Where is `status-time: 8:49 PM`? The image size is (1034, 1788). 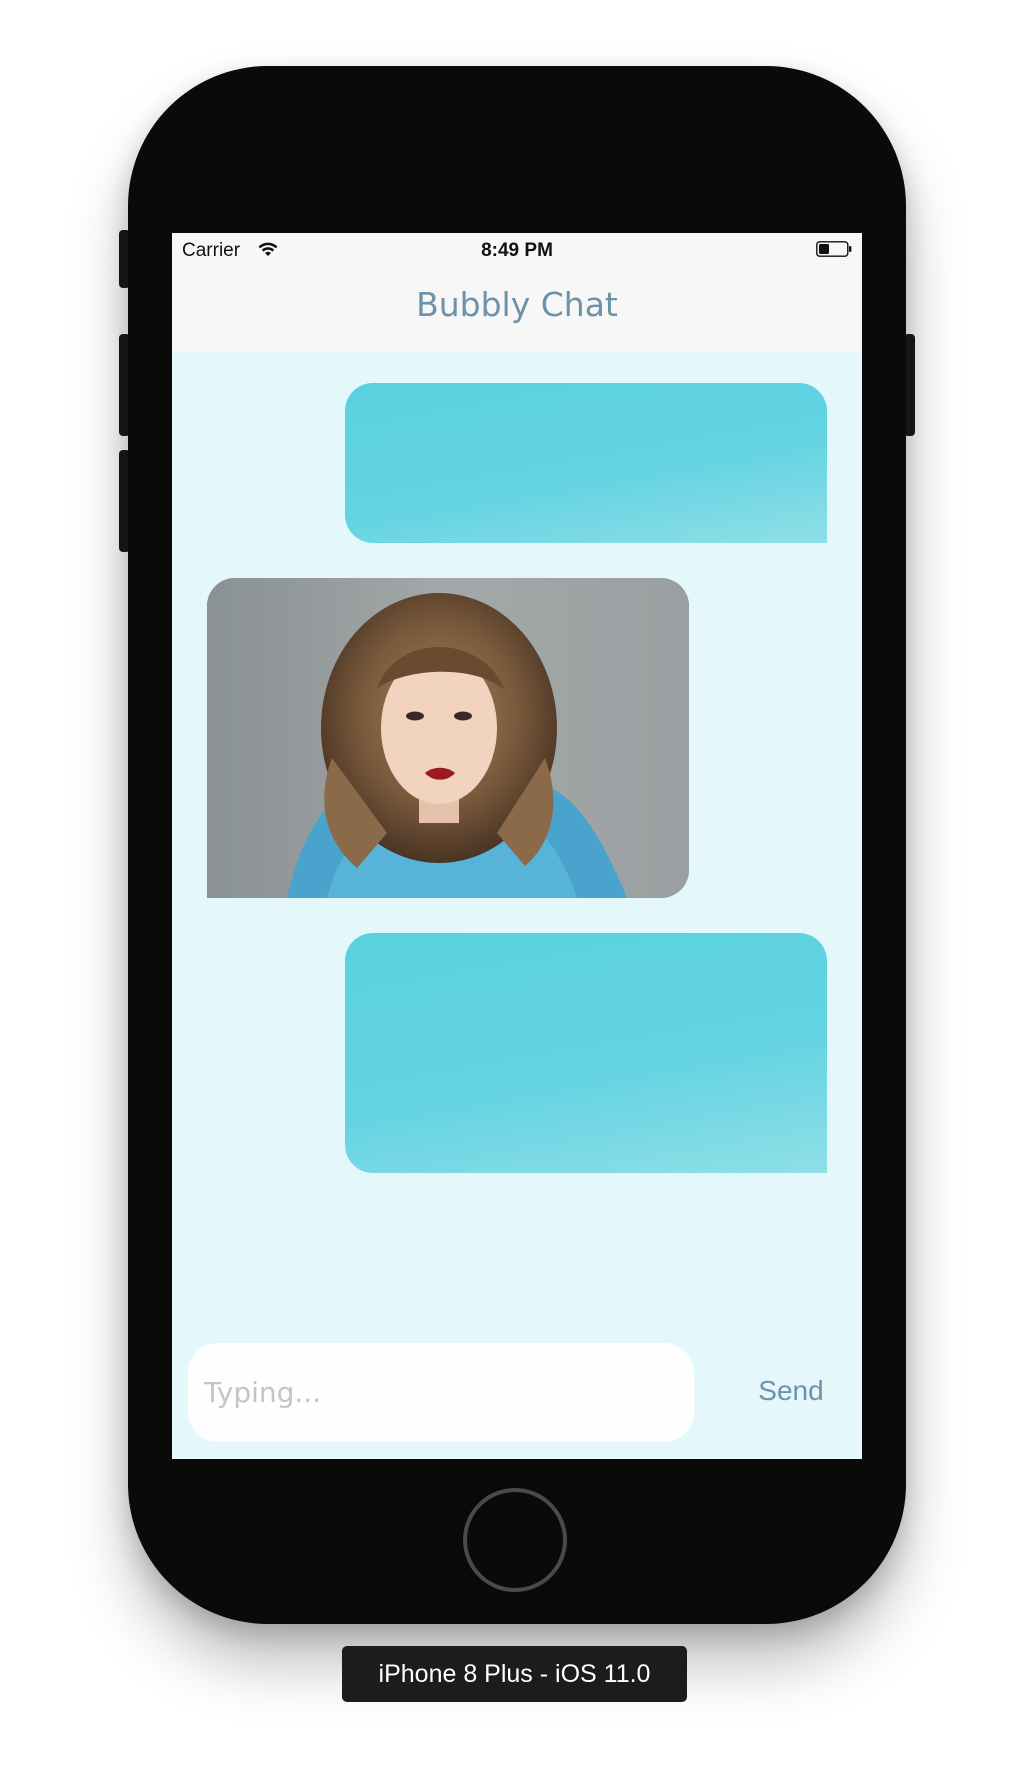
status-time: 8:49 PM is located at coordinates (517, 250).